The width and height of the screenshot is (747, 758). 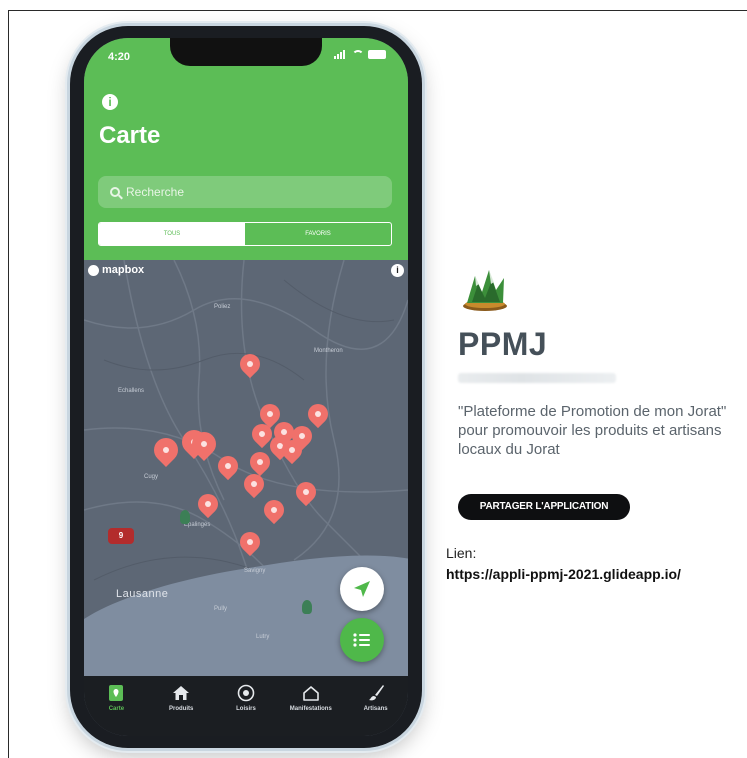 I want to click on search-placeholder: Recherche, so click(x=155, y=192).